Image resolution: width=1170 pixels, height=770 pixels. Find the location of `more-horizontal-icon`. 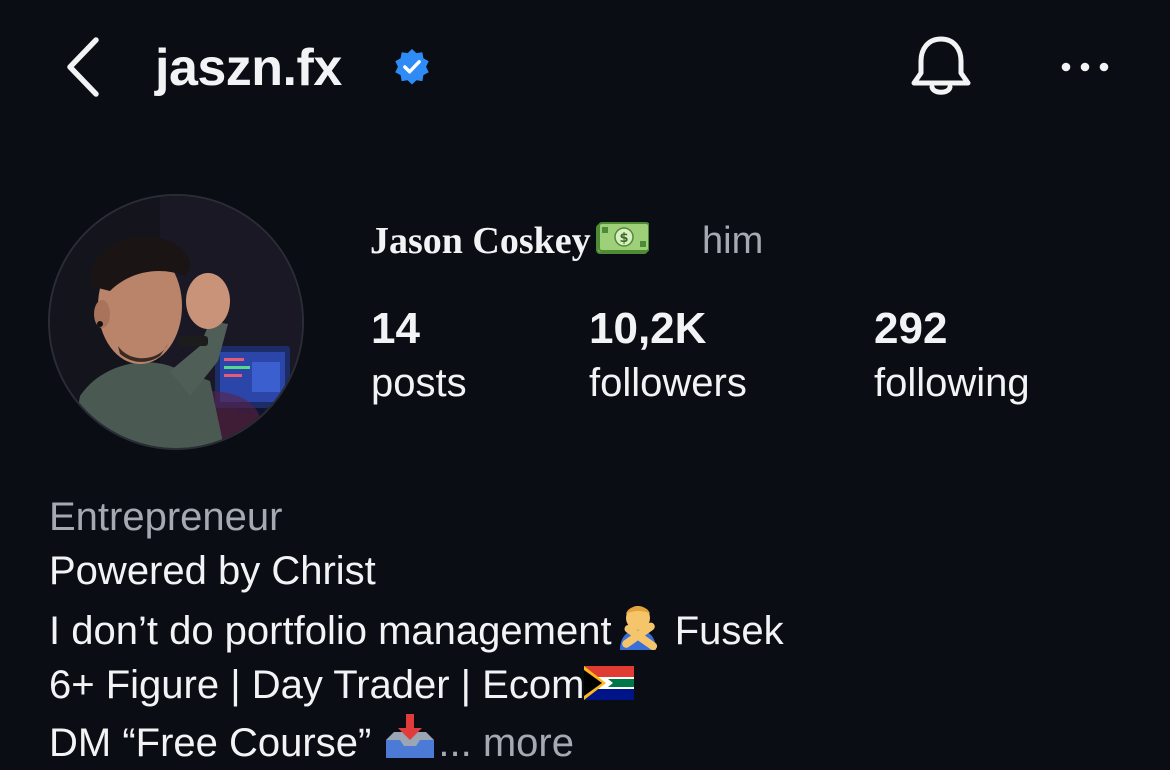

more-horizontal-icon is located at coordinates (1085, 67).